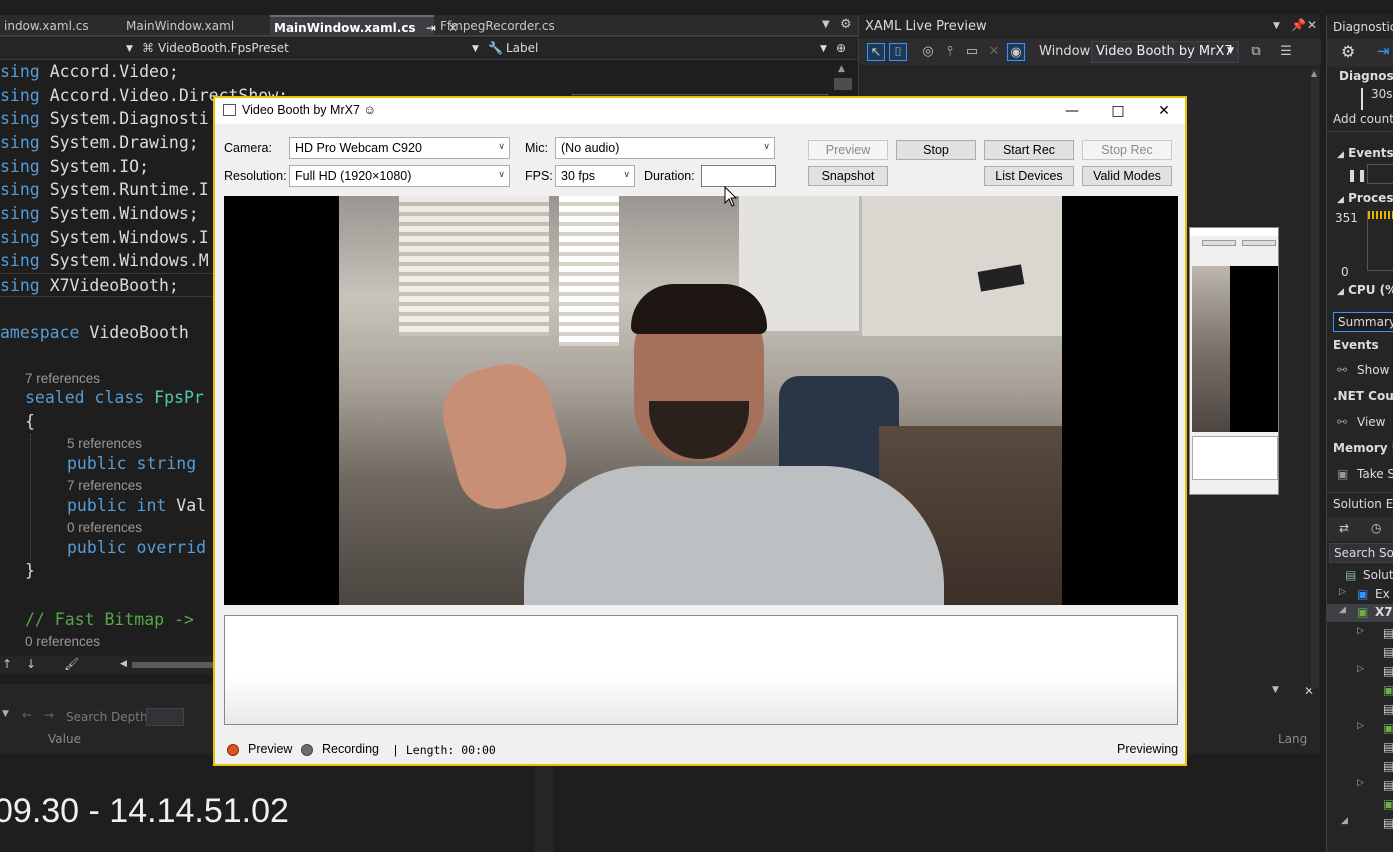 Image resolution: width=1393 pixels, height=852 pixels. Describe the element at coordinates (665, 148) in the screenshot. I see `mic-select: (No audio) ∨` at that location.